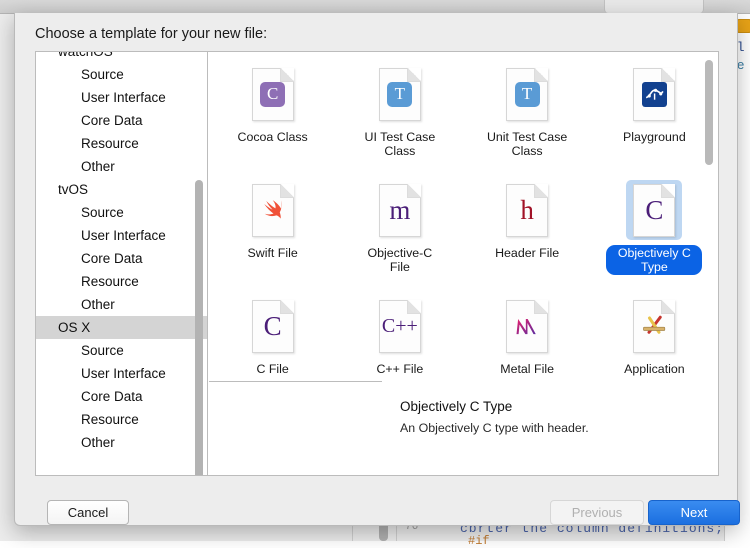 The width and height of the screenshot is (750, 548). What do you see at coordinates (654, 137) in the screenshot?
I see `template-tile-label: Playground` at bounding box center [654, 137].